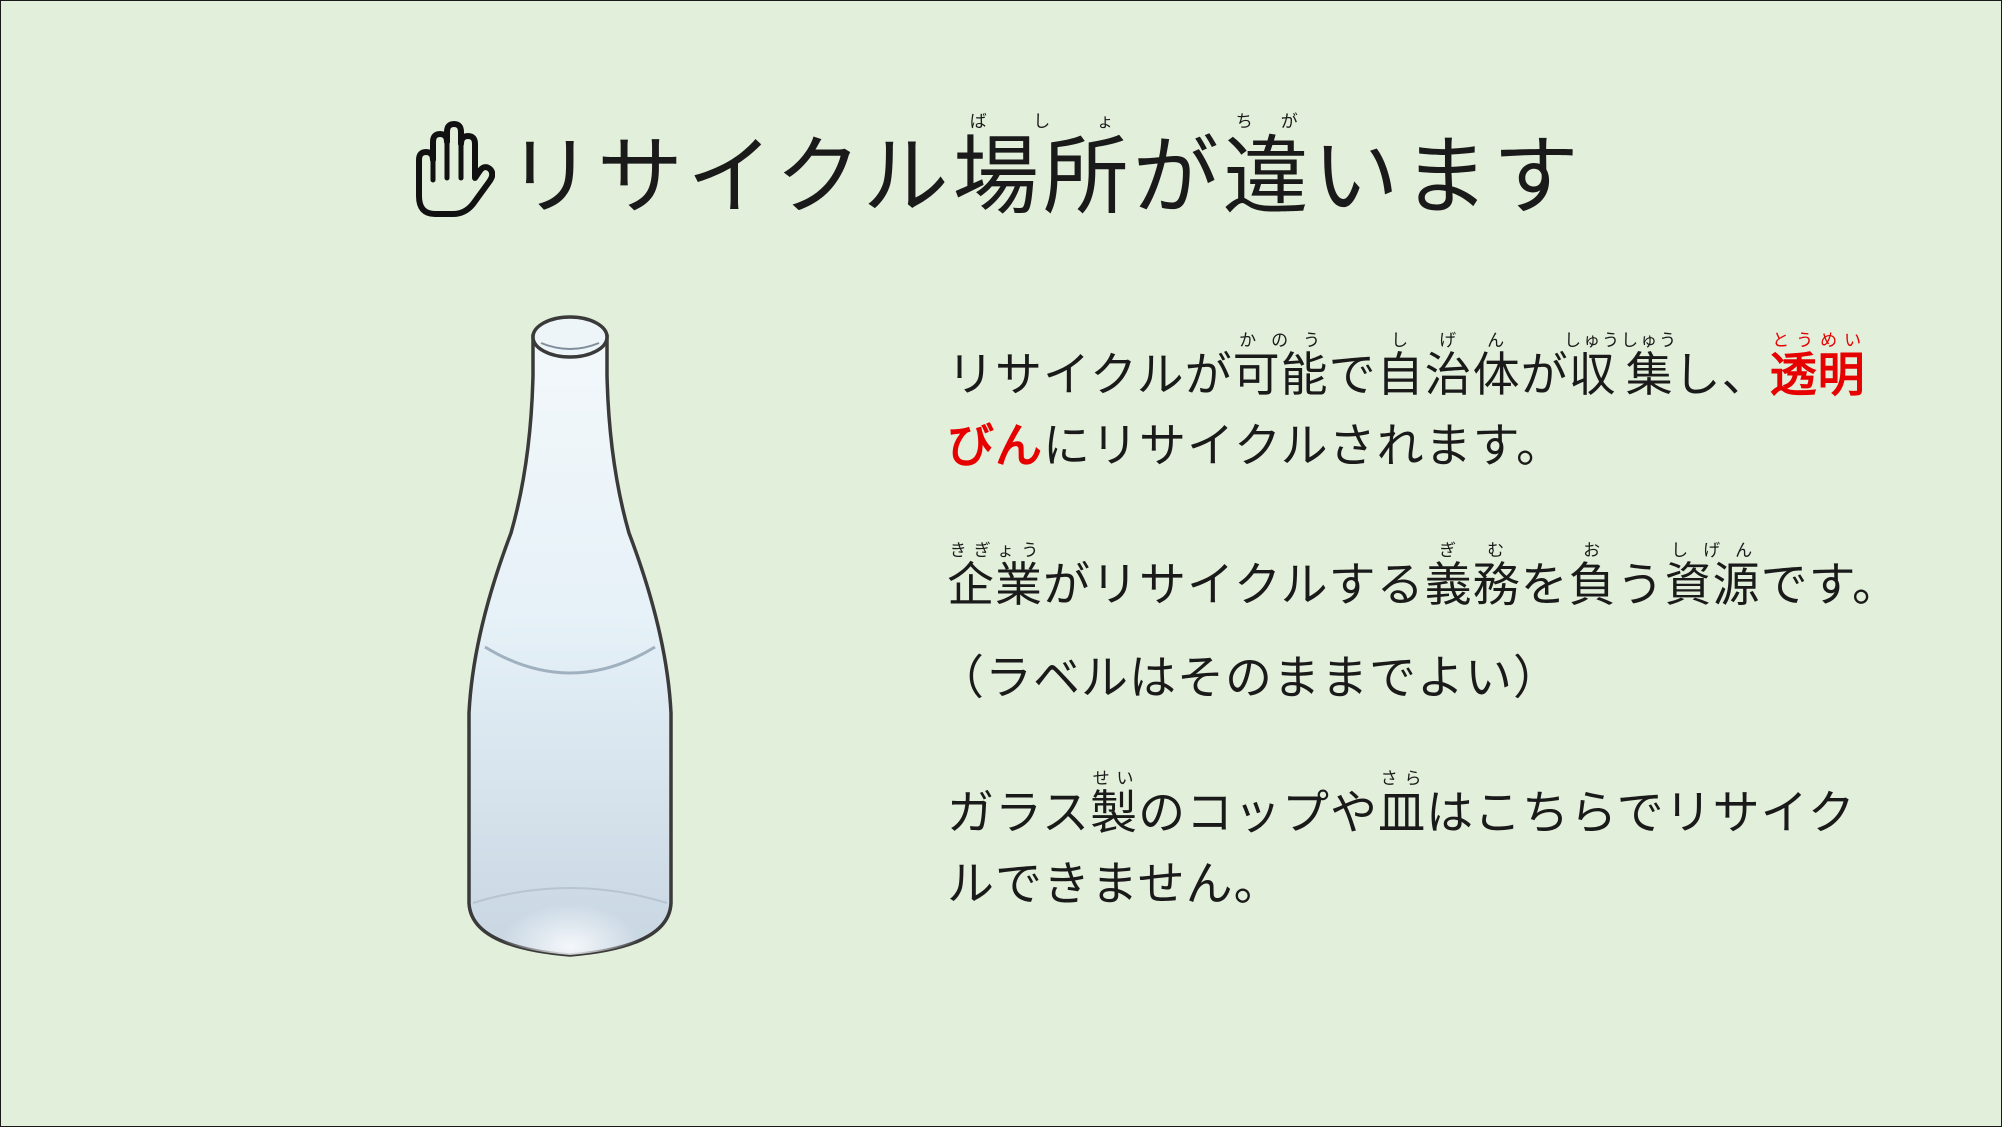 The image size is (2002, 1127). Describe the element at coordinates (1255, 446) in the screenshot. I see `body-line-2: びんにリサイクルされます。` at that location.